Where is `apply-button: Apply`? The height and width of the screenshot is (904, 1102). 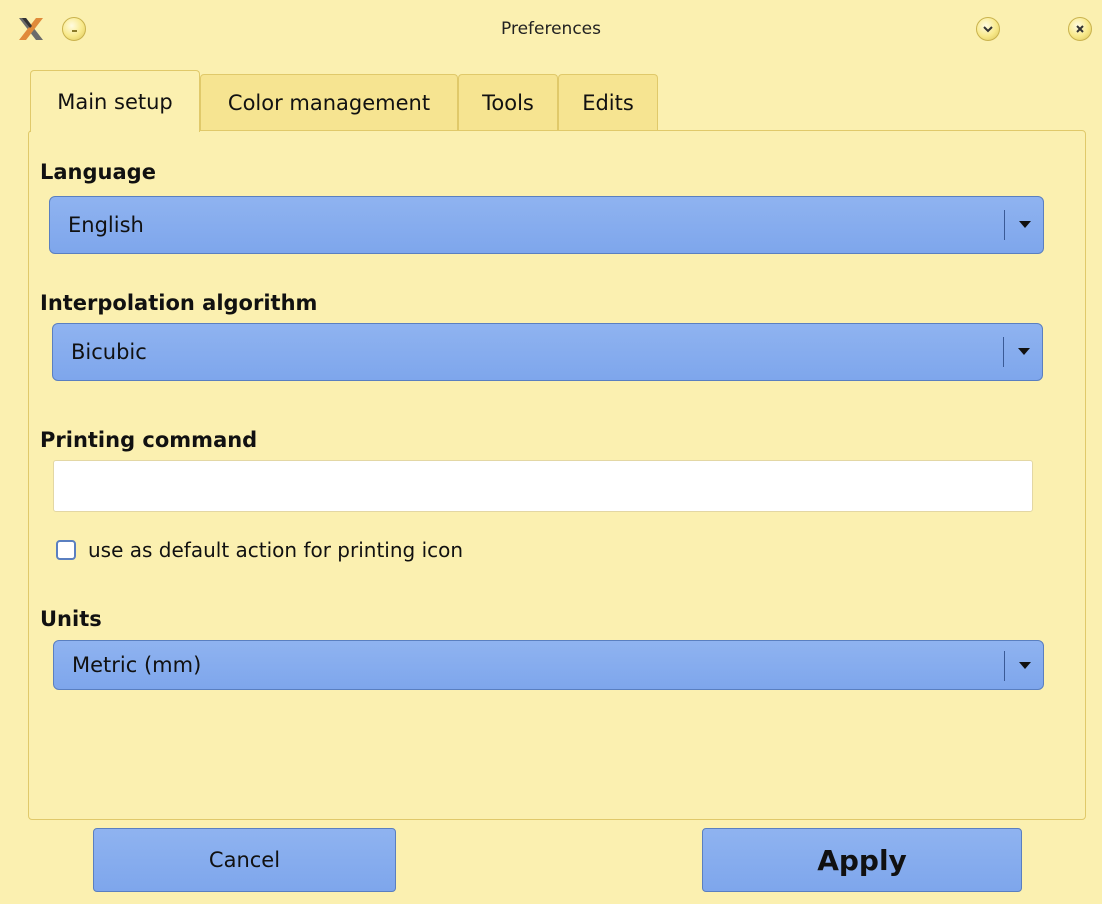 apply-button: Apply is located at coordinates (862, 860).